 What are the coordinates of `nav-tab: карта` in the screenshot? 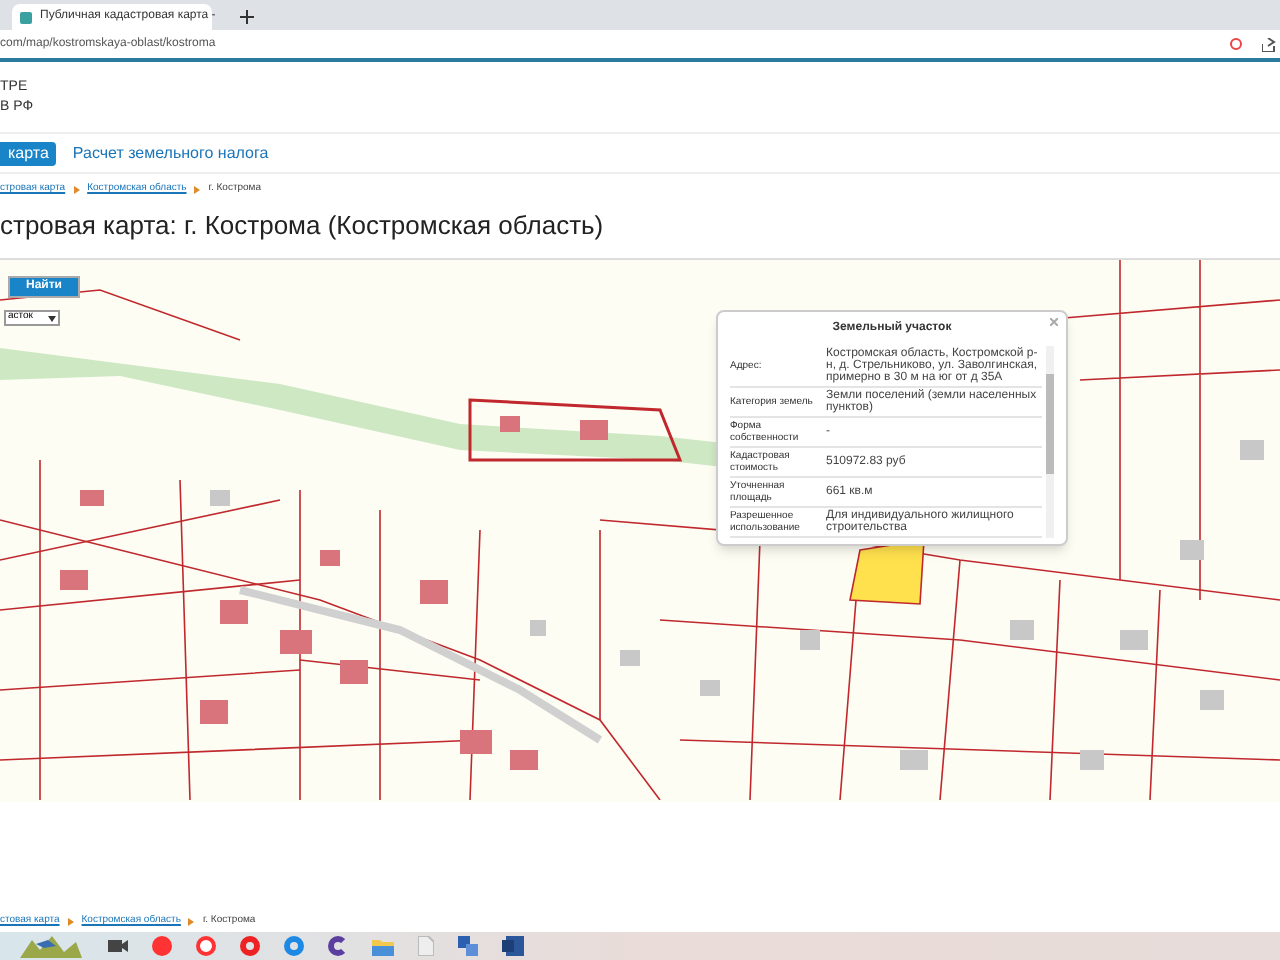 It's located at (28, 153).